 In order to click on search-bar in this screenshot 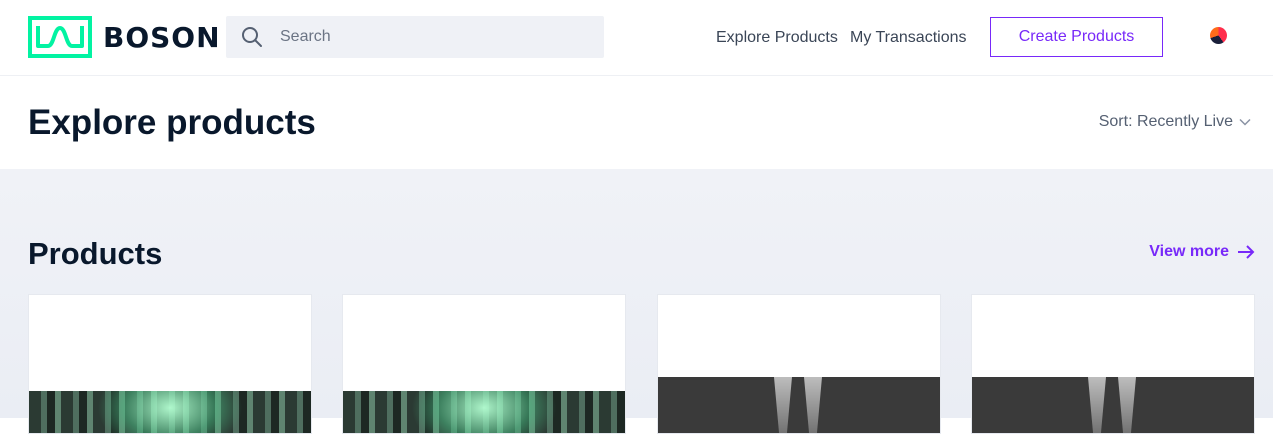, I will do `click(415, 37)`.